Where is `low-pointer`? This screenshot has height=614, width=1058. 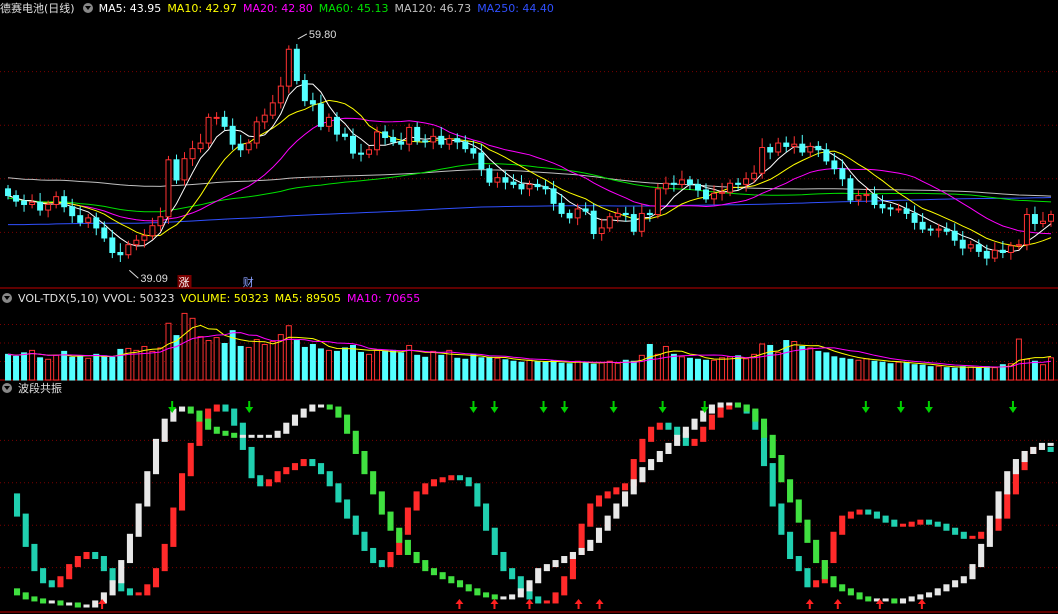 low-pointer is located at coordinates (134, 274).